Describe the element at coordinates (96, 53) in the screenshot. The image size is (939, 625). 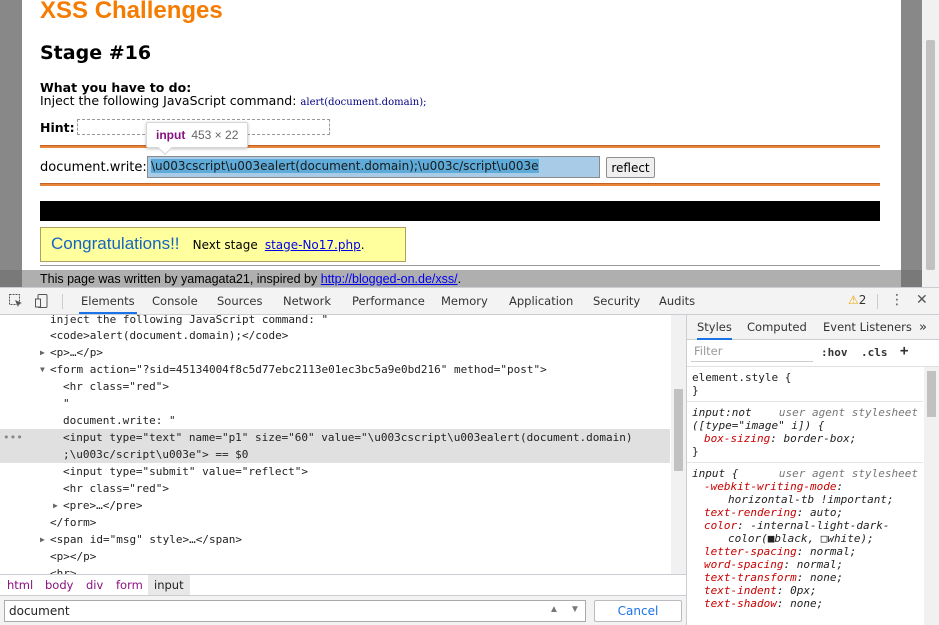
I see `stage-heading: Stage #16` at that location.